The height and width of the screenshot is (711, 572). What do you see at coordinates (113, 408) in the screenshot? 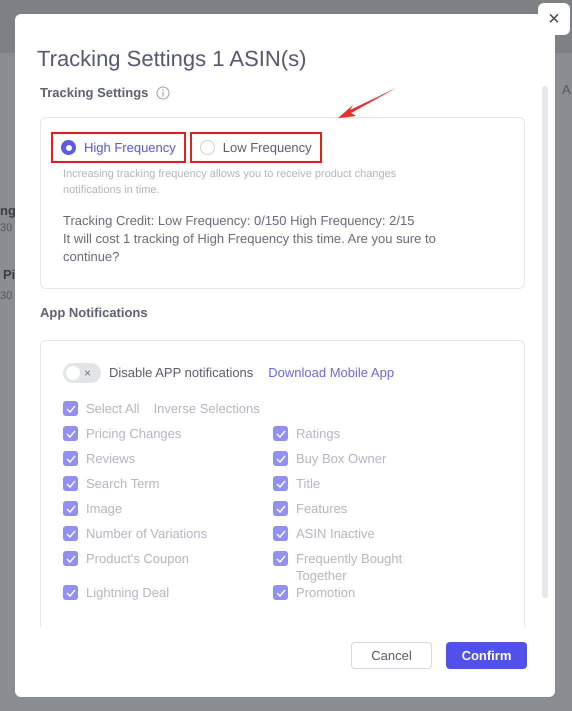
I see `checkbox-label: Select All` at bounding box center [113, 408].